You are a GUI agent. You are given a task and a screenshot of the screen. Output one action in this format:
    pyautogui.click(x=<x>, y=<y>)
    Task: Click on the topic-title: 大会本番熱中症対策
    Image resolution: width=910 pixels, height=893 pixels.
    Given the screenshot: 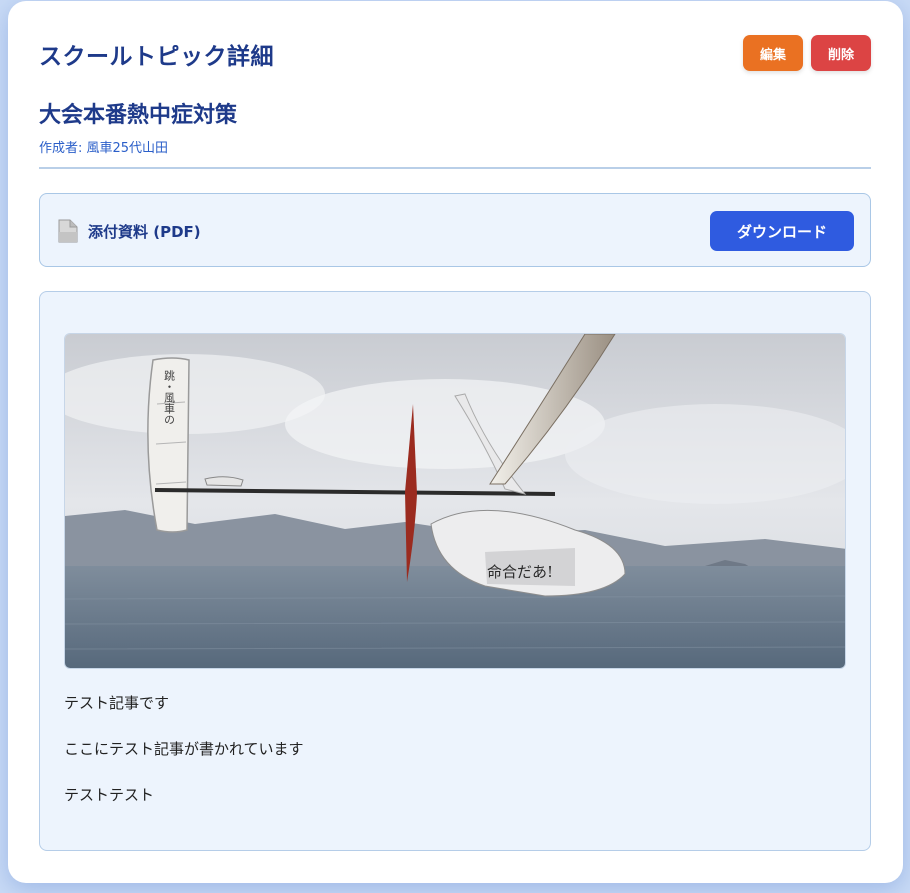 What is the action you would take?
    pyautogui.click(x=138, y=115)
    